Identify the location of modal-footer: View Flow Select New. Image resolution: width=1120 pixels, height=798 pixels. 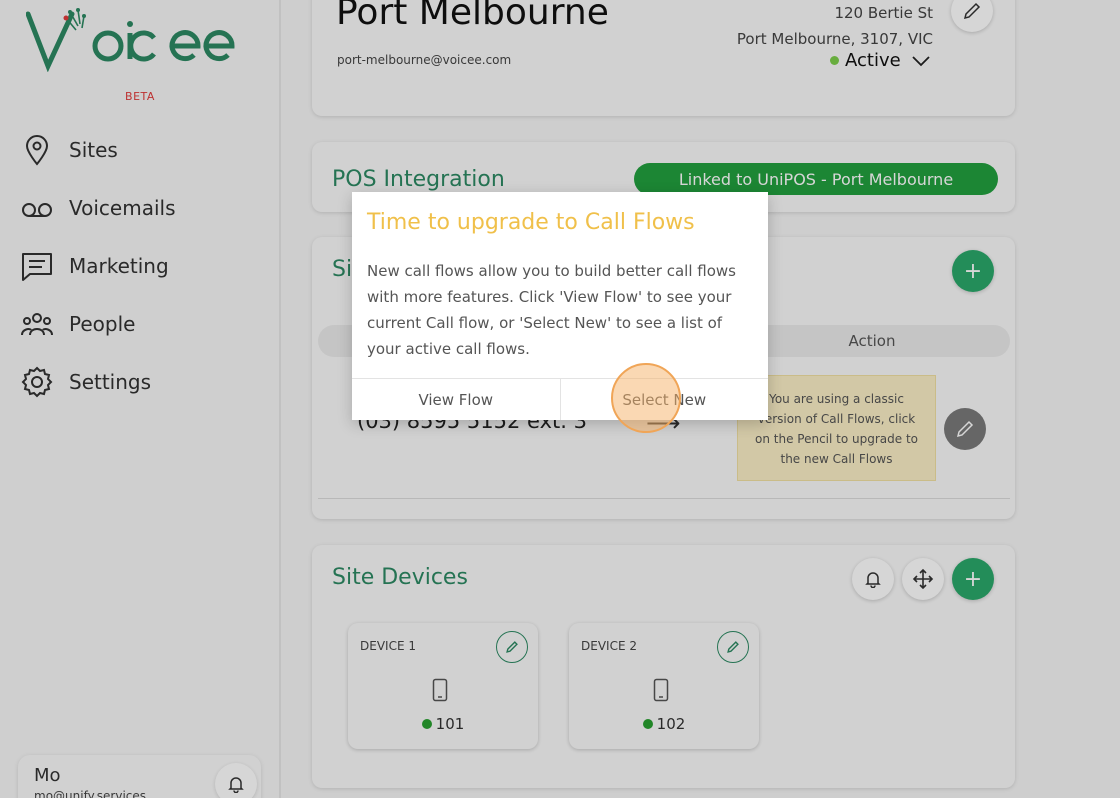
(560, 399).